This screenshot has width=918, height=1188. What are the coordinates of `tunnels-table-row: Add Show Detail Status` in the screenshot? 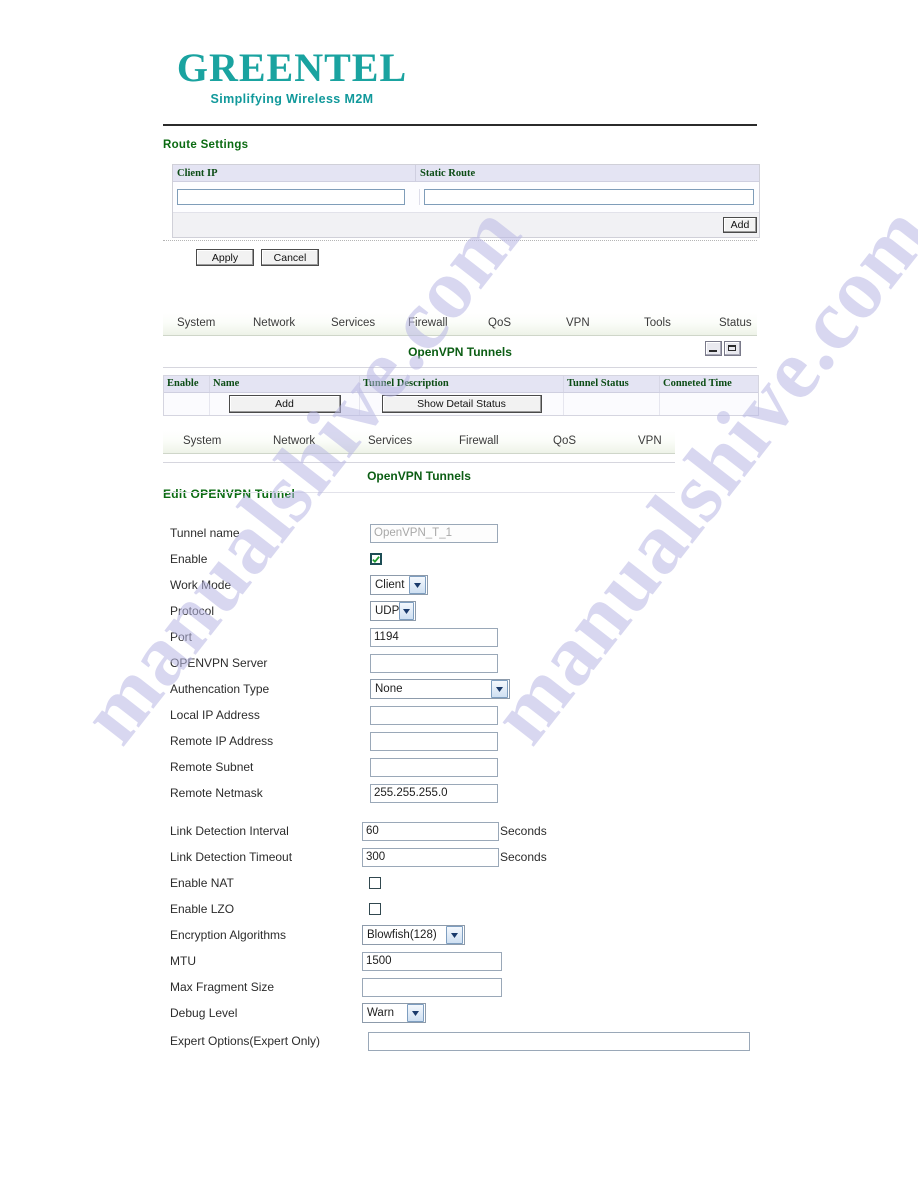 It's located at (461, 404).